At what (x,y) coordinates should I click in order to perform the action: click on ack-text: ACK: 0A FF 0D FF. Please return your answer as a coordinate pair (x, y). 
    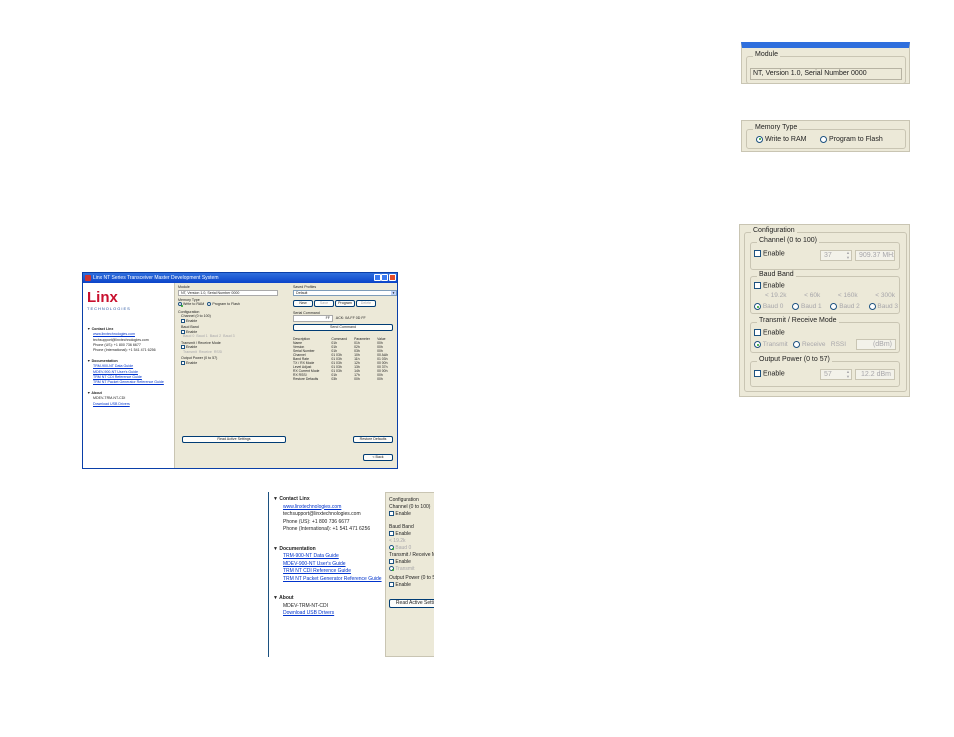
    Looking at the image, I should click on (350, 318).